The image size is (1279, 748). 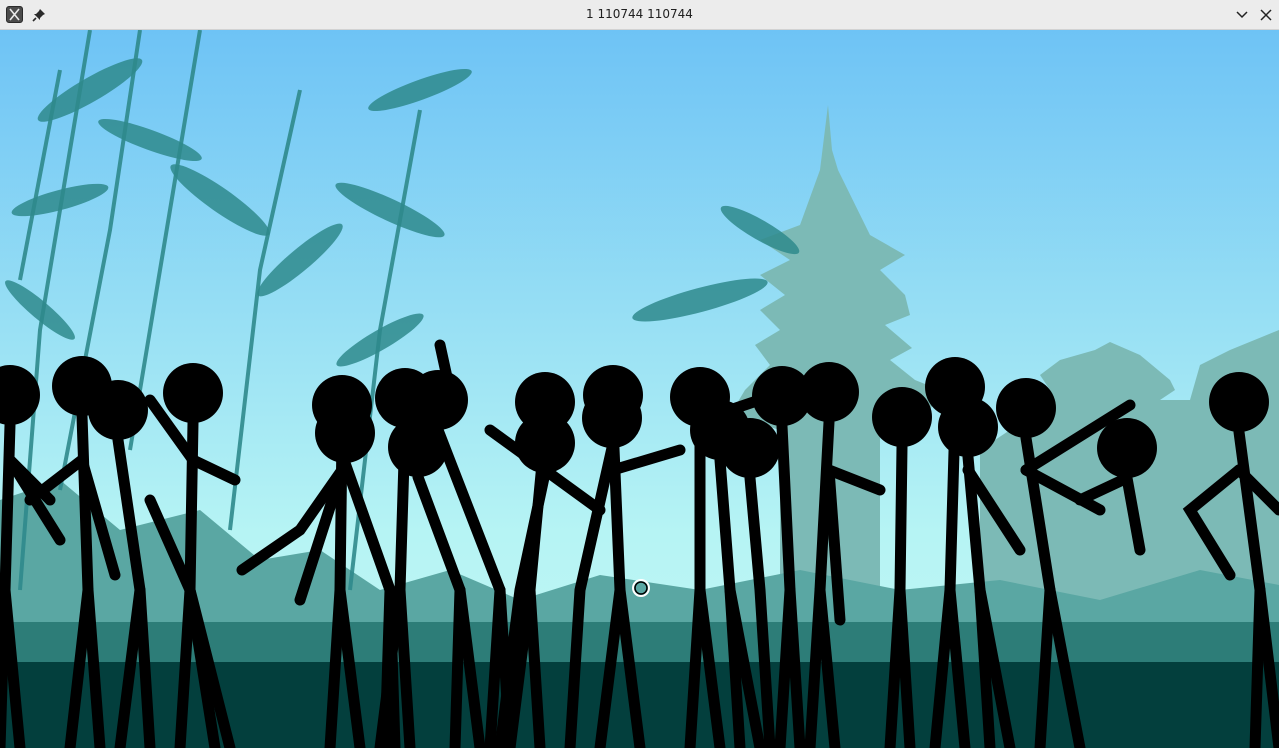 I want to click on close-icon, so click(x=1266, y=15).